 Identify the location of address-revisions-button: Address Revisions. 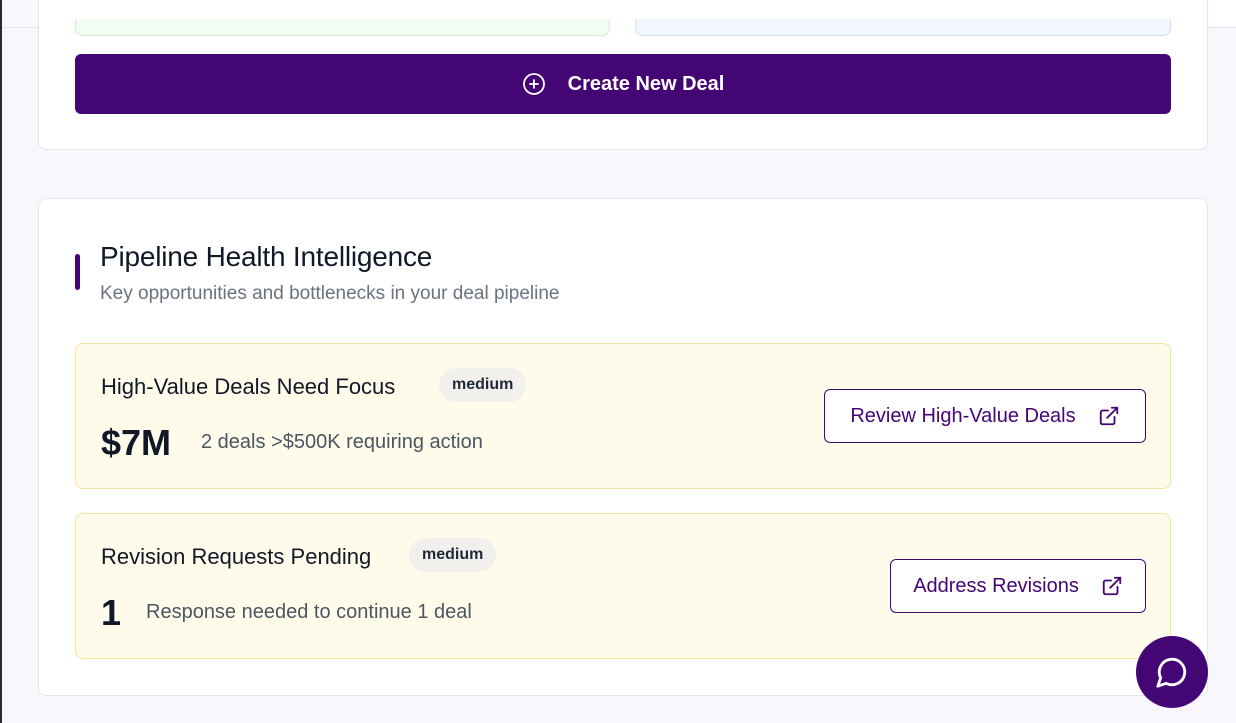
(1018, 586).